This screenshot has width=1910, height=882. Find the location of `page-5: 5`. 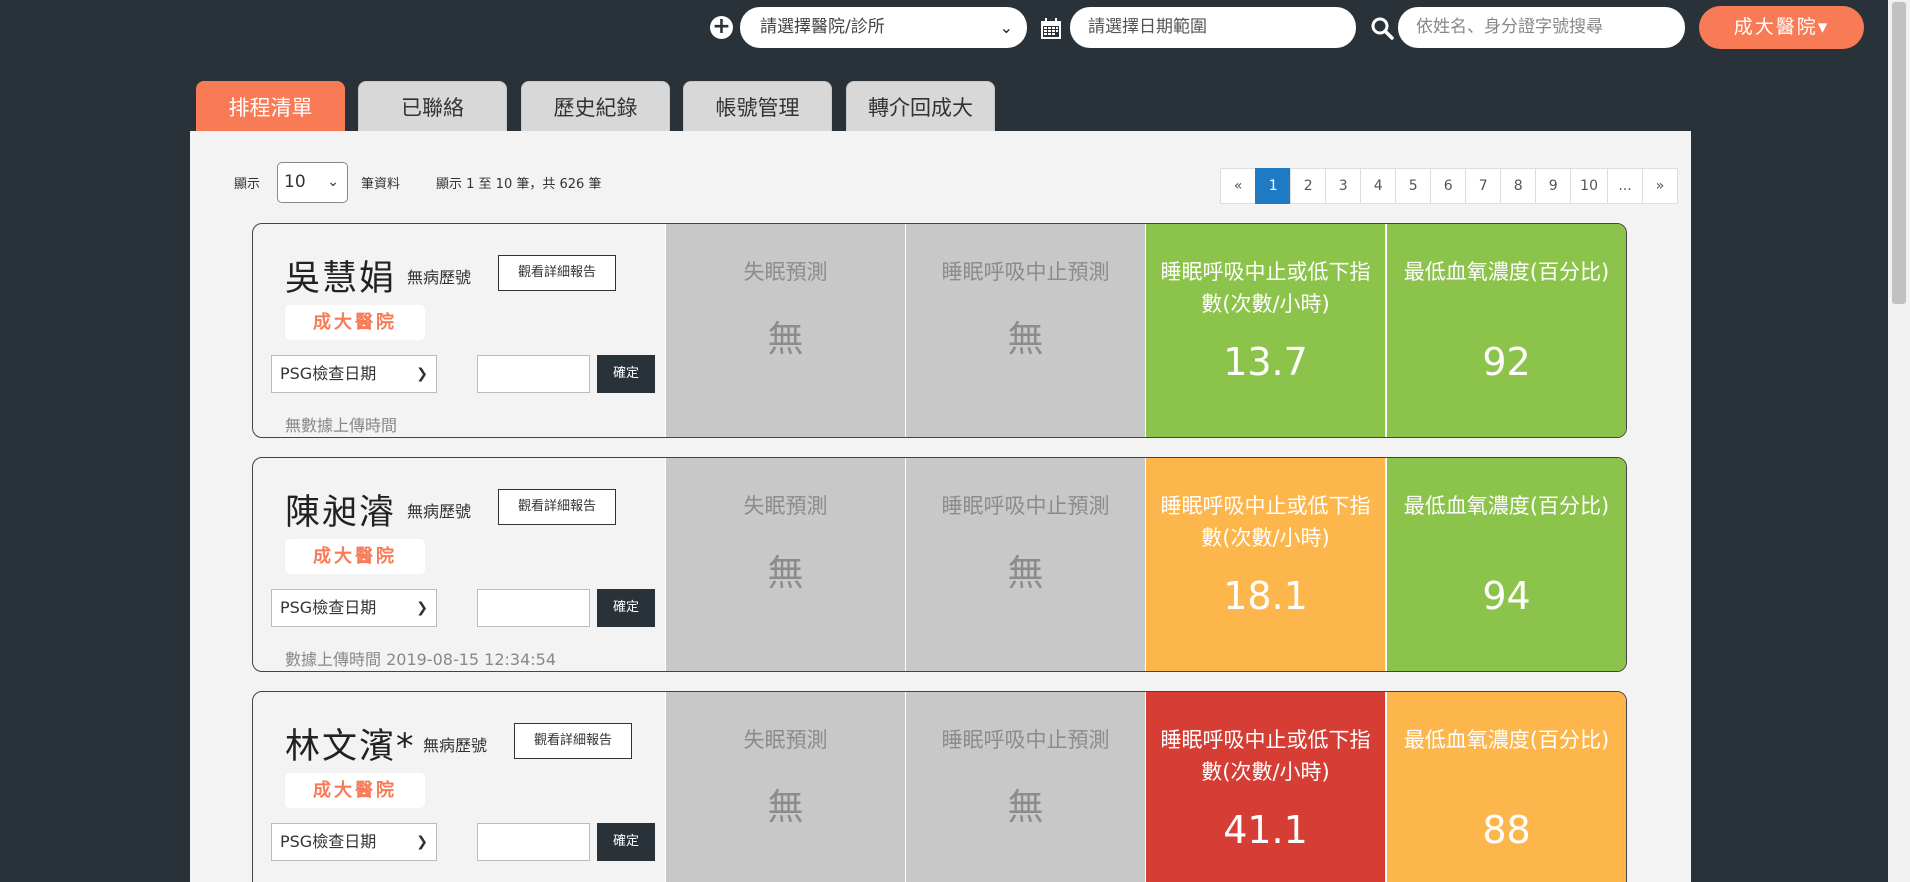

page-5: 5 is located at coordinates (1413, 186).